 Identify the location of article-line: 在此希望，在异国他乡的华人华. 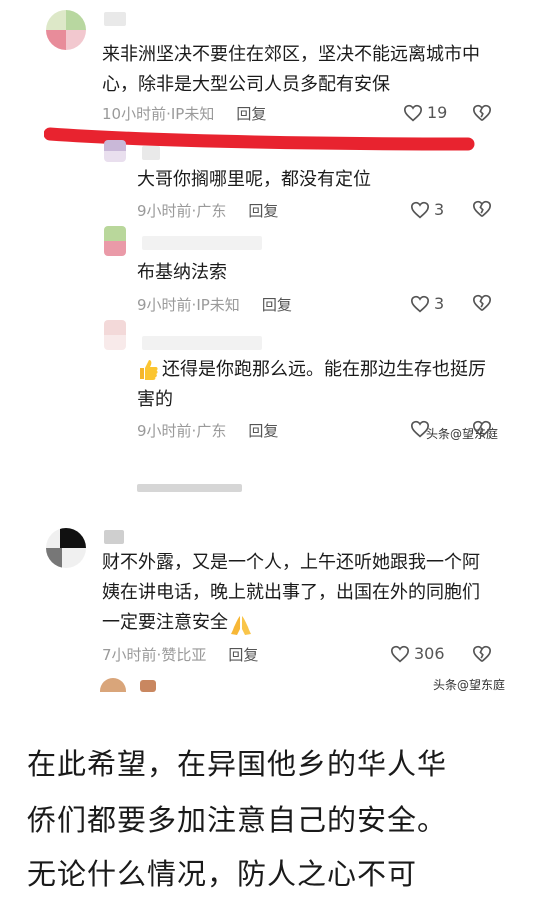
(237, 764).